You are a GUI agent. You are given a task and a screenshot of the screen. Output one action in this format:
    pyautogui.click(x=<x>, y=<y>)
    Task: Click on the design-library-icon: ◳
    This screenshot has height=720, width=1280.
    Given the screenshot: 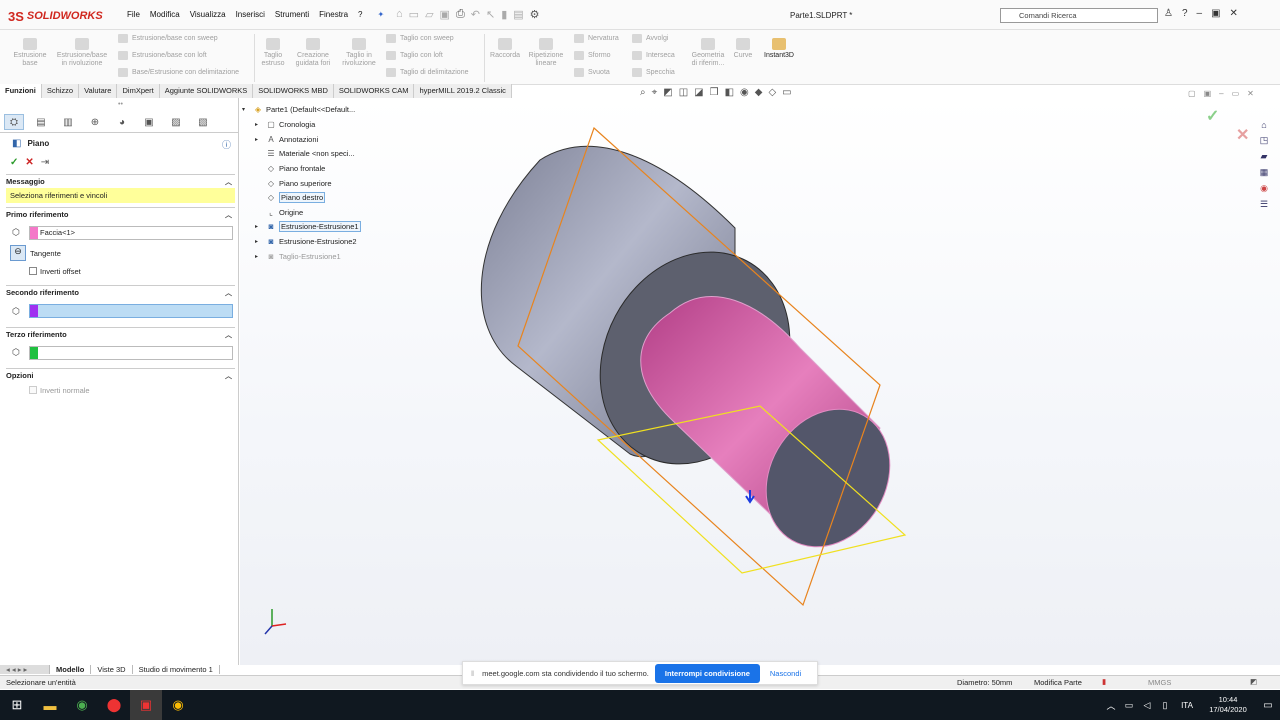 What is the action you would take?
    pyautogui.click(x=1264, y=140)
    